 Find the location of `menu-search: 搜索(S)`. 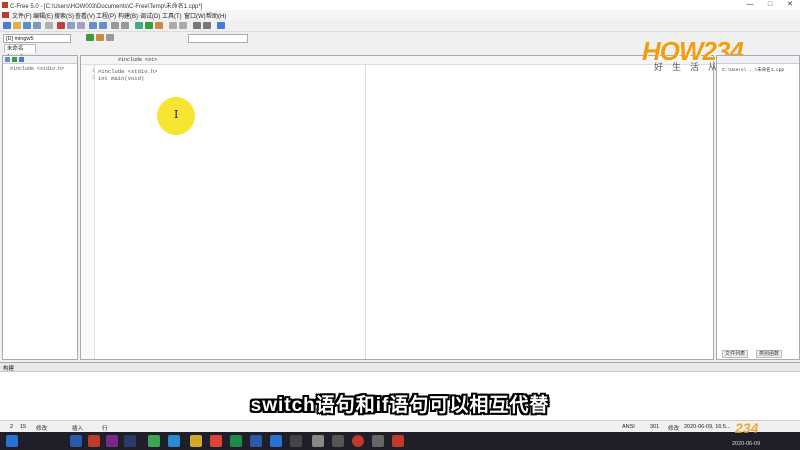

menu-search: 搜索(S) is located at coordinates (64, 15).